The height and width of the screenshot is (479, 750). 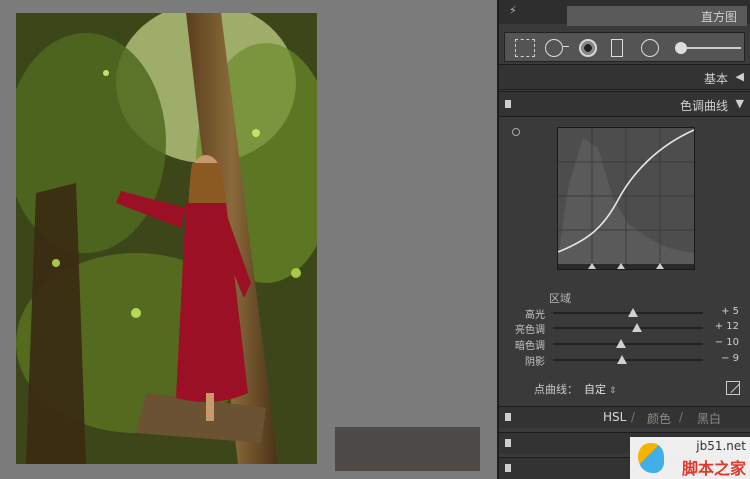 I want to click on red-eye-icon, so click(x=588, y=48).